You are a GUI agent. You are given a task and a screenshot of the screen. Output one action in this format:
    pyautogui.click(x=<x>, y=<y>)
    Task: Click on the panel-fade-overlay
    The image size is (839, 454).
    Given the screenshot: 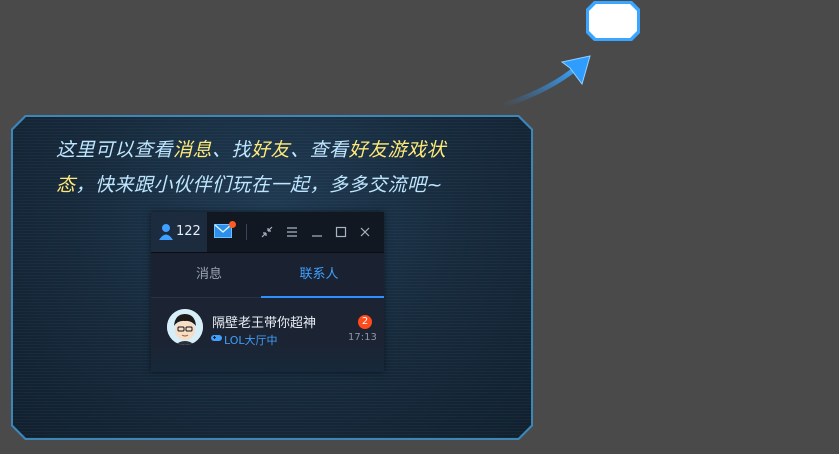 What is the action you would take?
    pyautogui.click(x=267, y=357)
    